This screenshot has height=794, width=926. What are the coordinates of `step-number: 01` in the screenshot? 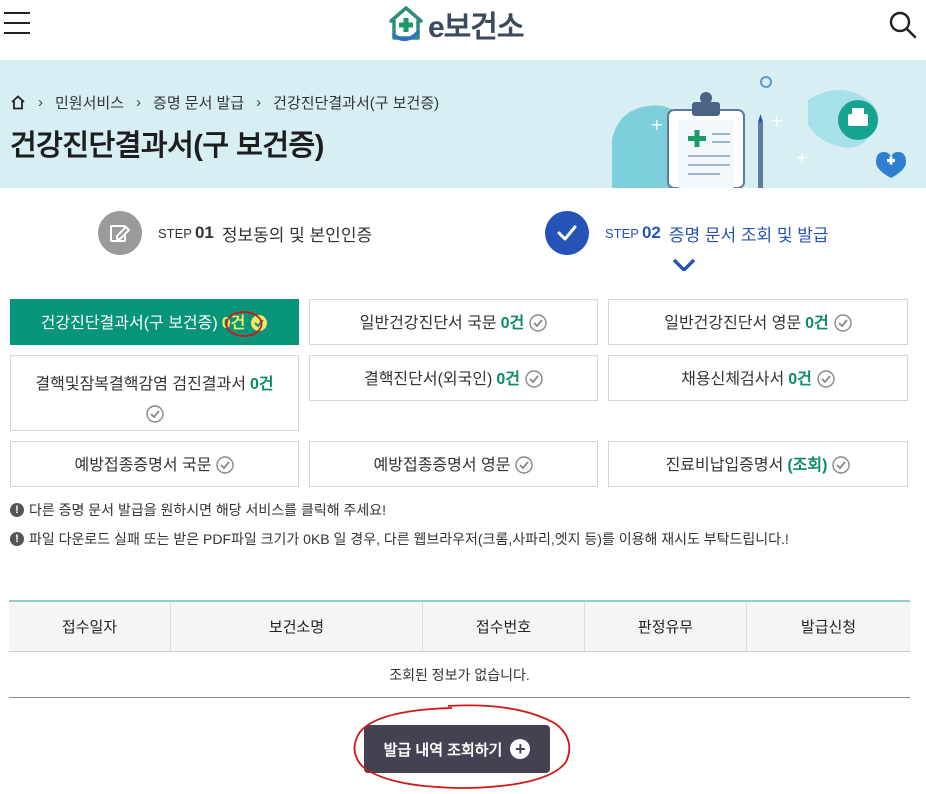 It's located at (204, 232).